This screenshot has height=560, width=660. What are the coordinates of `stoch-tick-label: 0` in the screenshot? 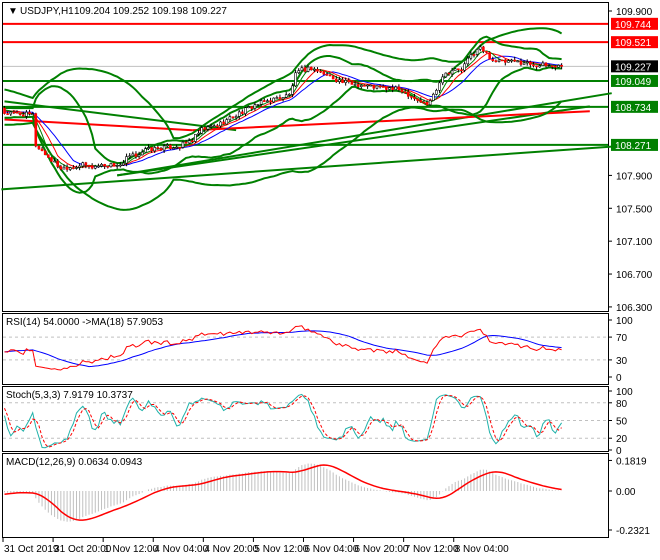 It's located at (619, 451).